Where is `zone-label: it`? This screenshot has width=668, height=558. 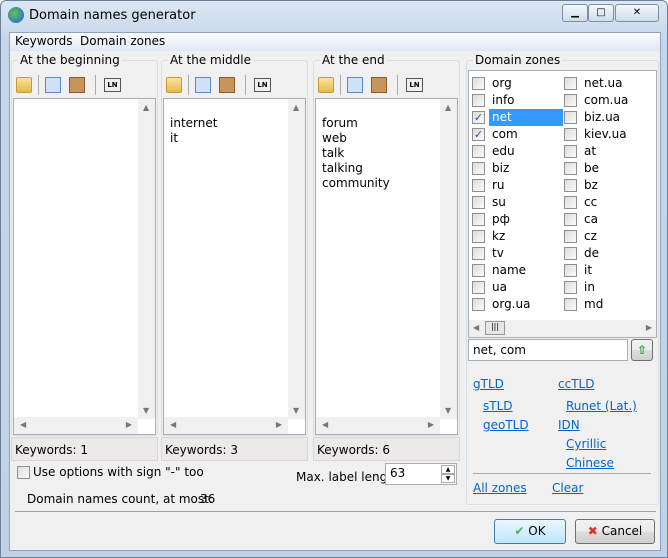
zone-label: it is located at coordinates (621, 270).